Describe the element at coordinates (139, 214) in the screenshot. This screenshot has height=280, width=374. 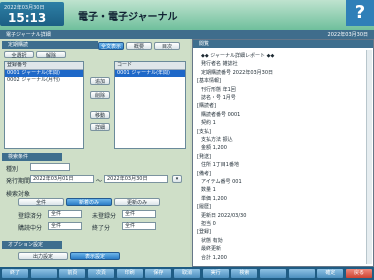
I see `check-select-2: 全件` at that location.